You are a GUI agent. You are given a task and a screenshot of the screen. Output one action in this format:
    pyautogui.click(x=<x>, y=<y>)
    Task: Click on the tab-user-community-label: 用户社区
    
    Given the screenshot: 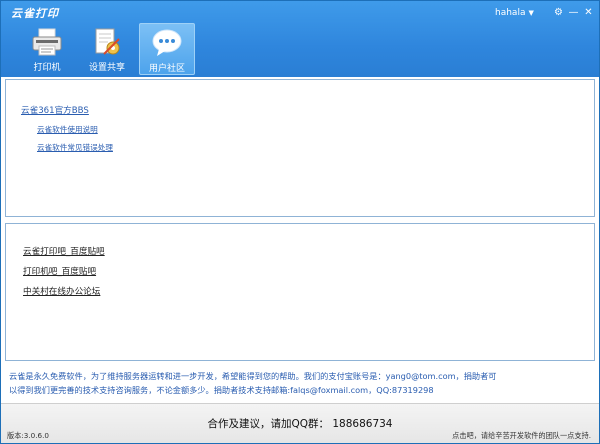 What is the action you would take?
    pyautogui.click(x=166, y=69)
    